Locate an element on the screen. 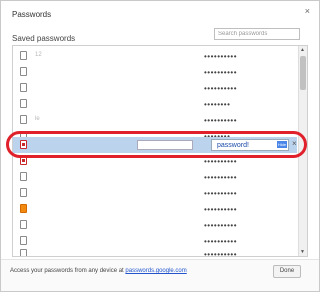 This screenshot has width=320, height=292. footer-message: Access your passwords from any device at is located at coordinates (68, 271).